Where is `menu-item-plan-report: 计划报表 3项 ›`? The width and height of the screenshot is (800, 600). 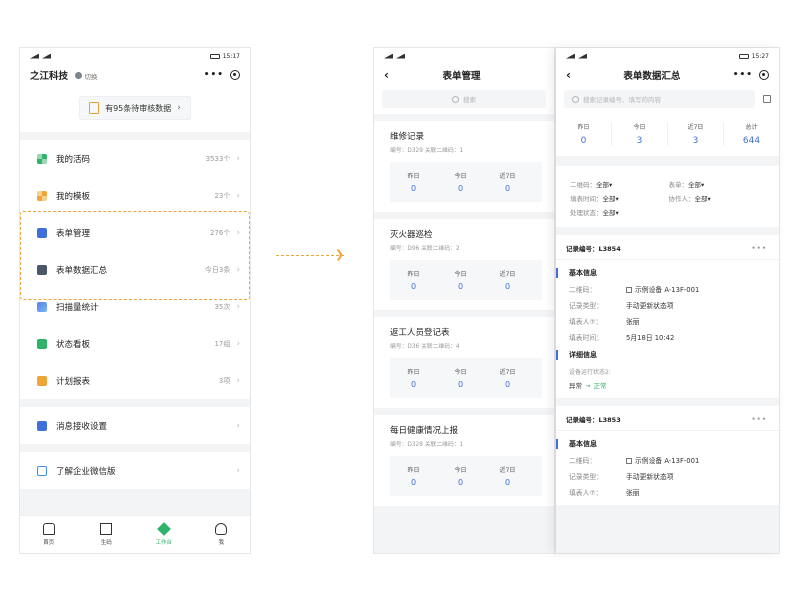 menu-item-plan-report: 计划报表 3项 › is located at coordinates (135, 380).